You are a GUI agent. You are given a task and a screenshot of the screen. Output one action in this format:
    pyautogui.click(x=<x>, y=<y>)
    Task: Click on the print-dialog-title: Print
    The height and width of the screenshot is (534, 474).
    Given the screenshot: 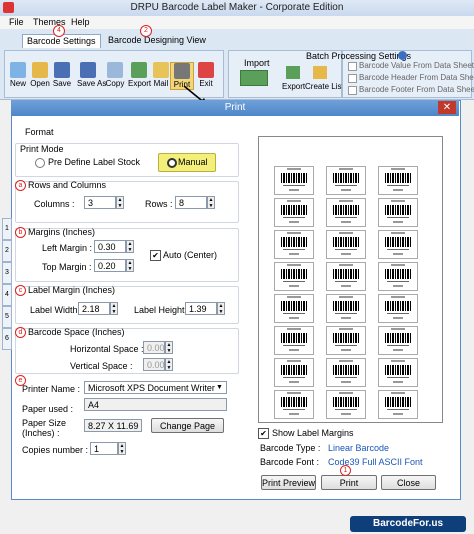 What is the action you would take?
    pyautogui.click(x=235, y=107)
    